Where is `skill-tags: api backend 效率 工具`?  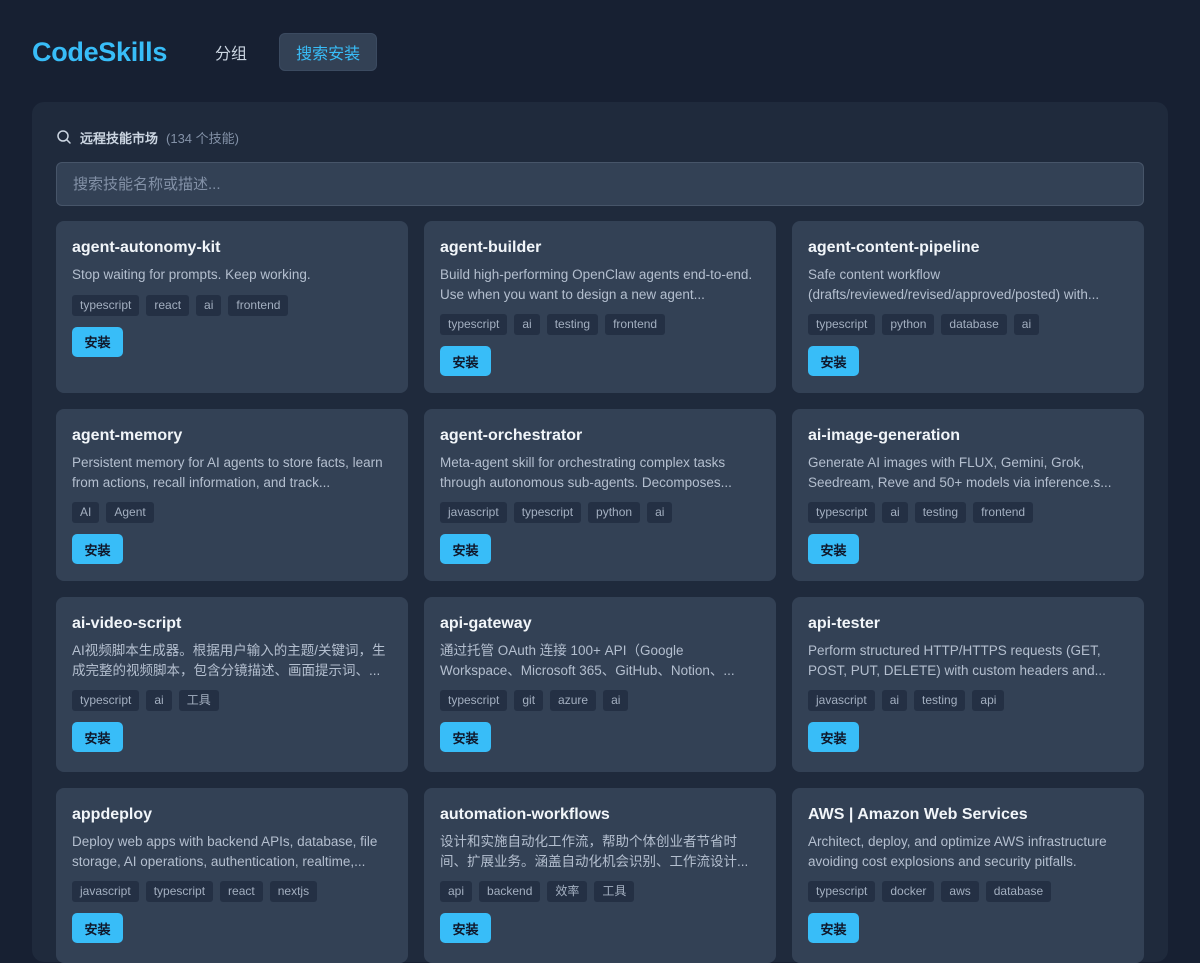
skill-tags: api backend 效率 工具 is located at coordinates (600, 891).